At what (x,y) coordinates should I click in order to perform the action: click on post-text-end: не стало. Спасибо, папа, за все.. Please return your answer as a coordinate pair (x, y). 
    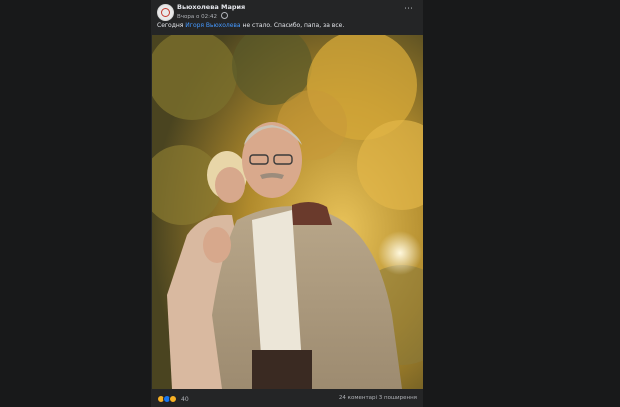
    Looking at the image, I should click on (292, 25).